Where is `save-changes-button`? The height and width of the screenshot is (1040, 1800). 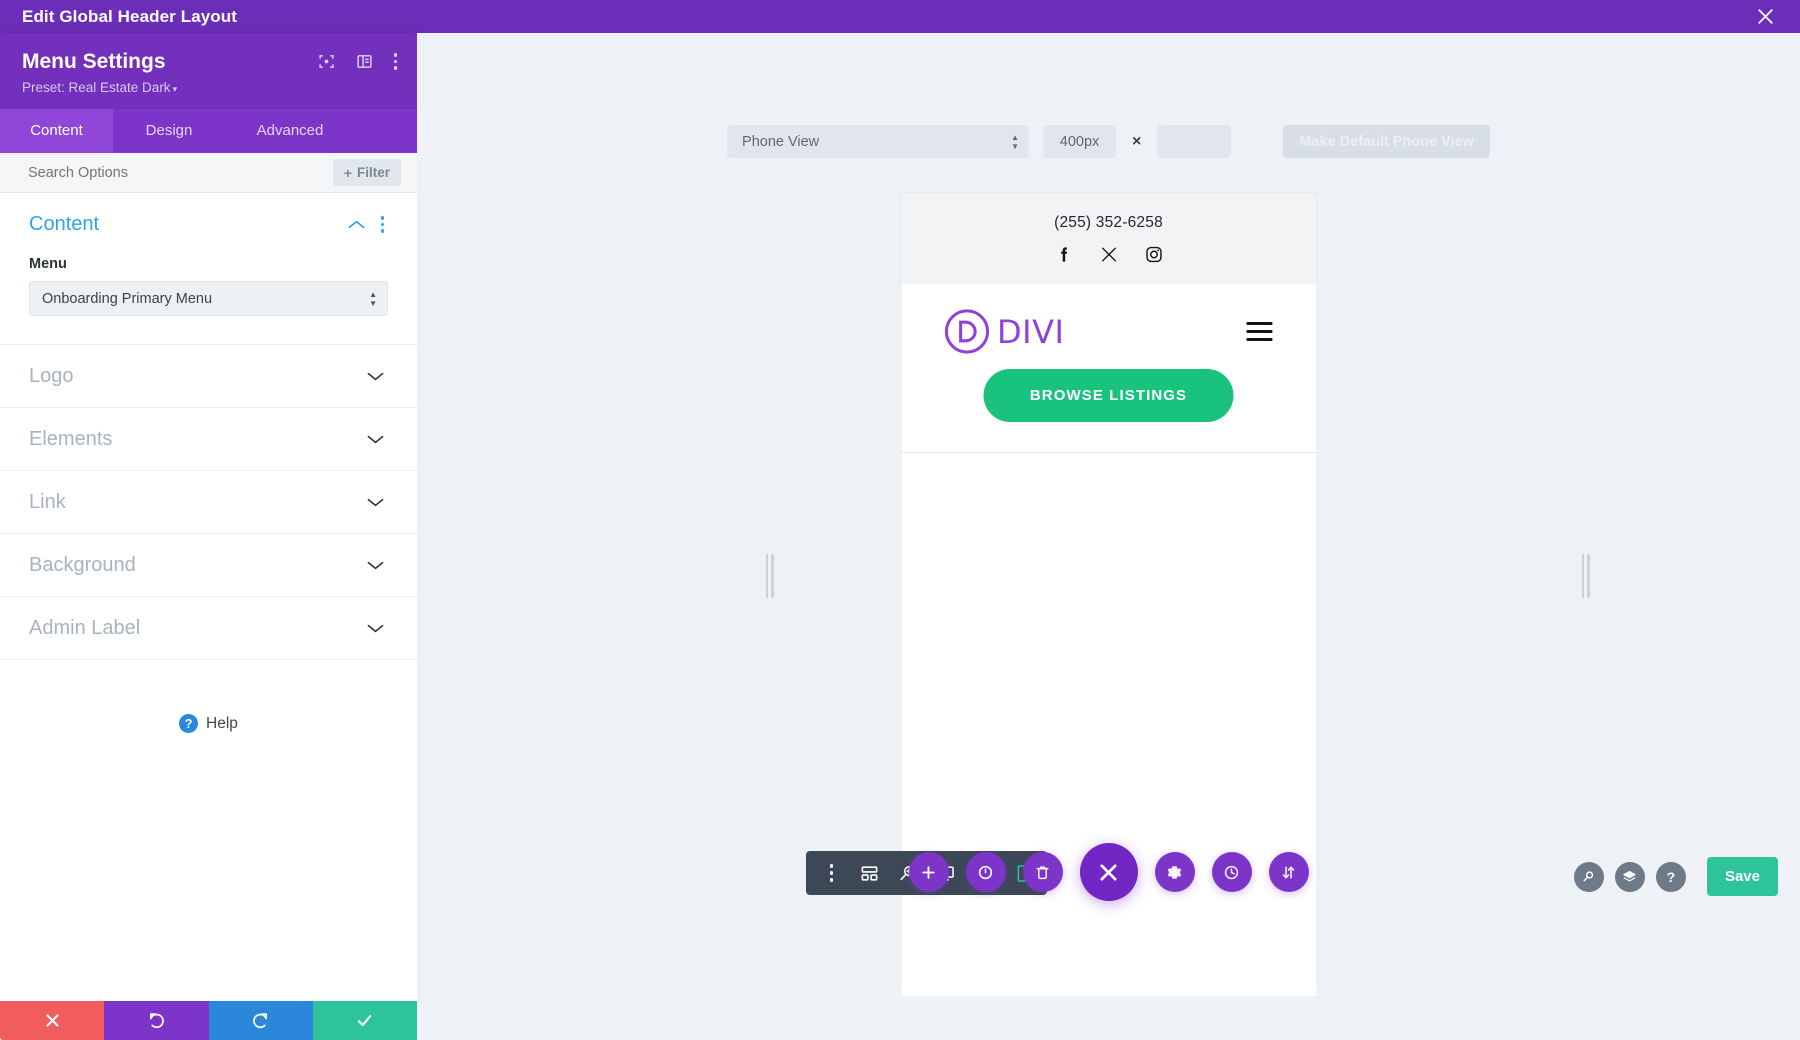 save-changes-button is located at coordinates (364, 1020).